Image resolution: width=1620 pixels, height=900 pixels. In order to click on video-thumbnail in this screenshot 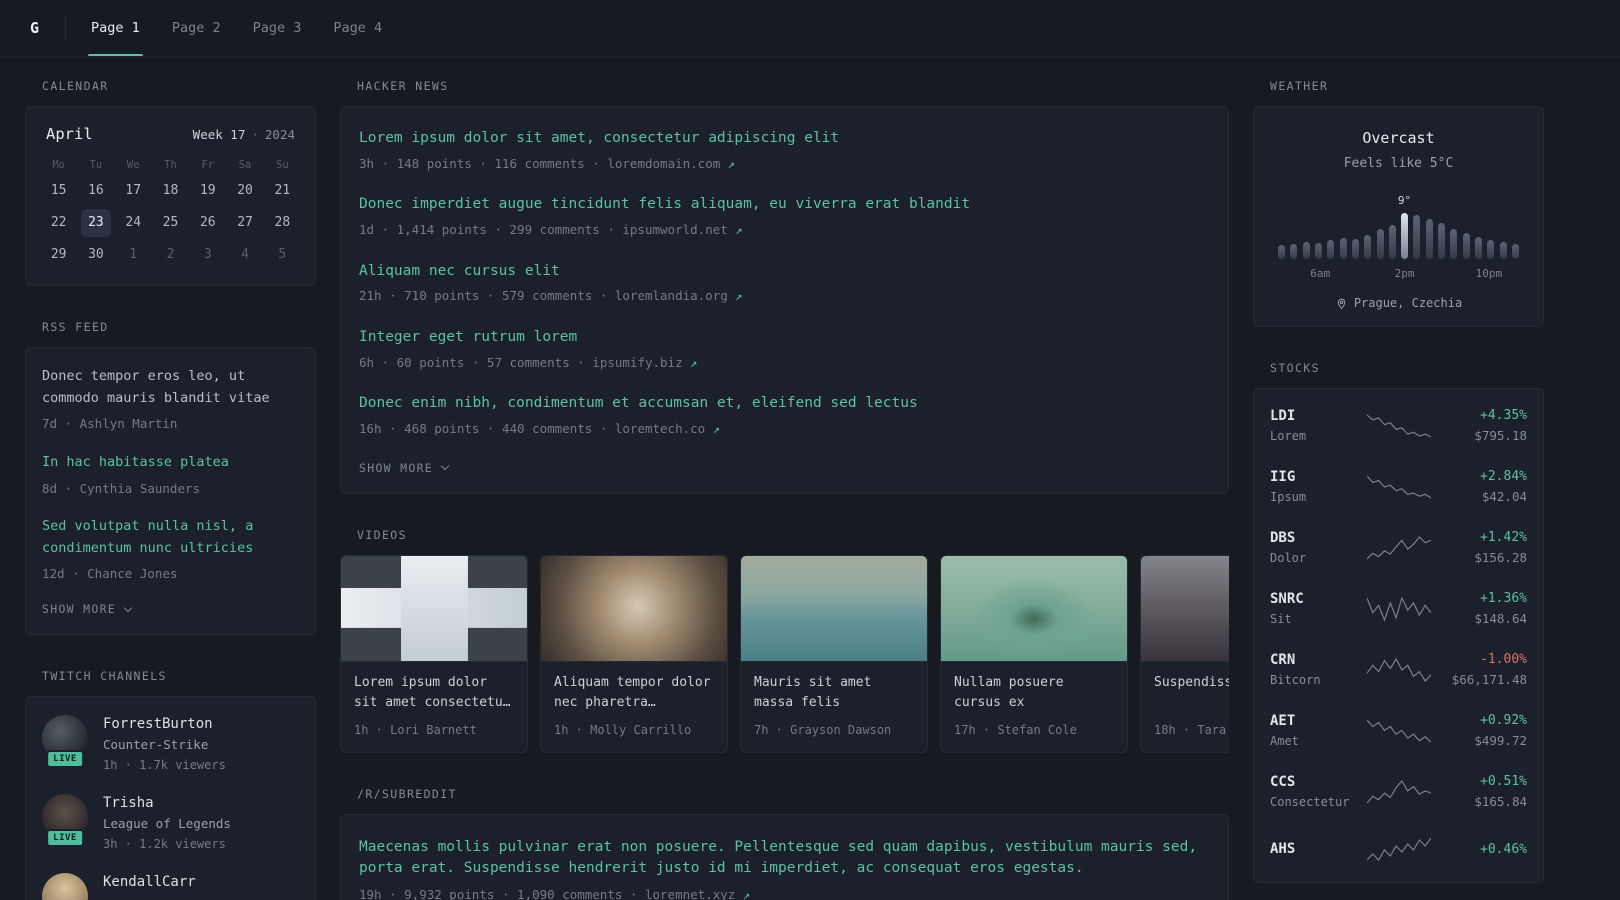, I will do `click(834, 608)`.